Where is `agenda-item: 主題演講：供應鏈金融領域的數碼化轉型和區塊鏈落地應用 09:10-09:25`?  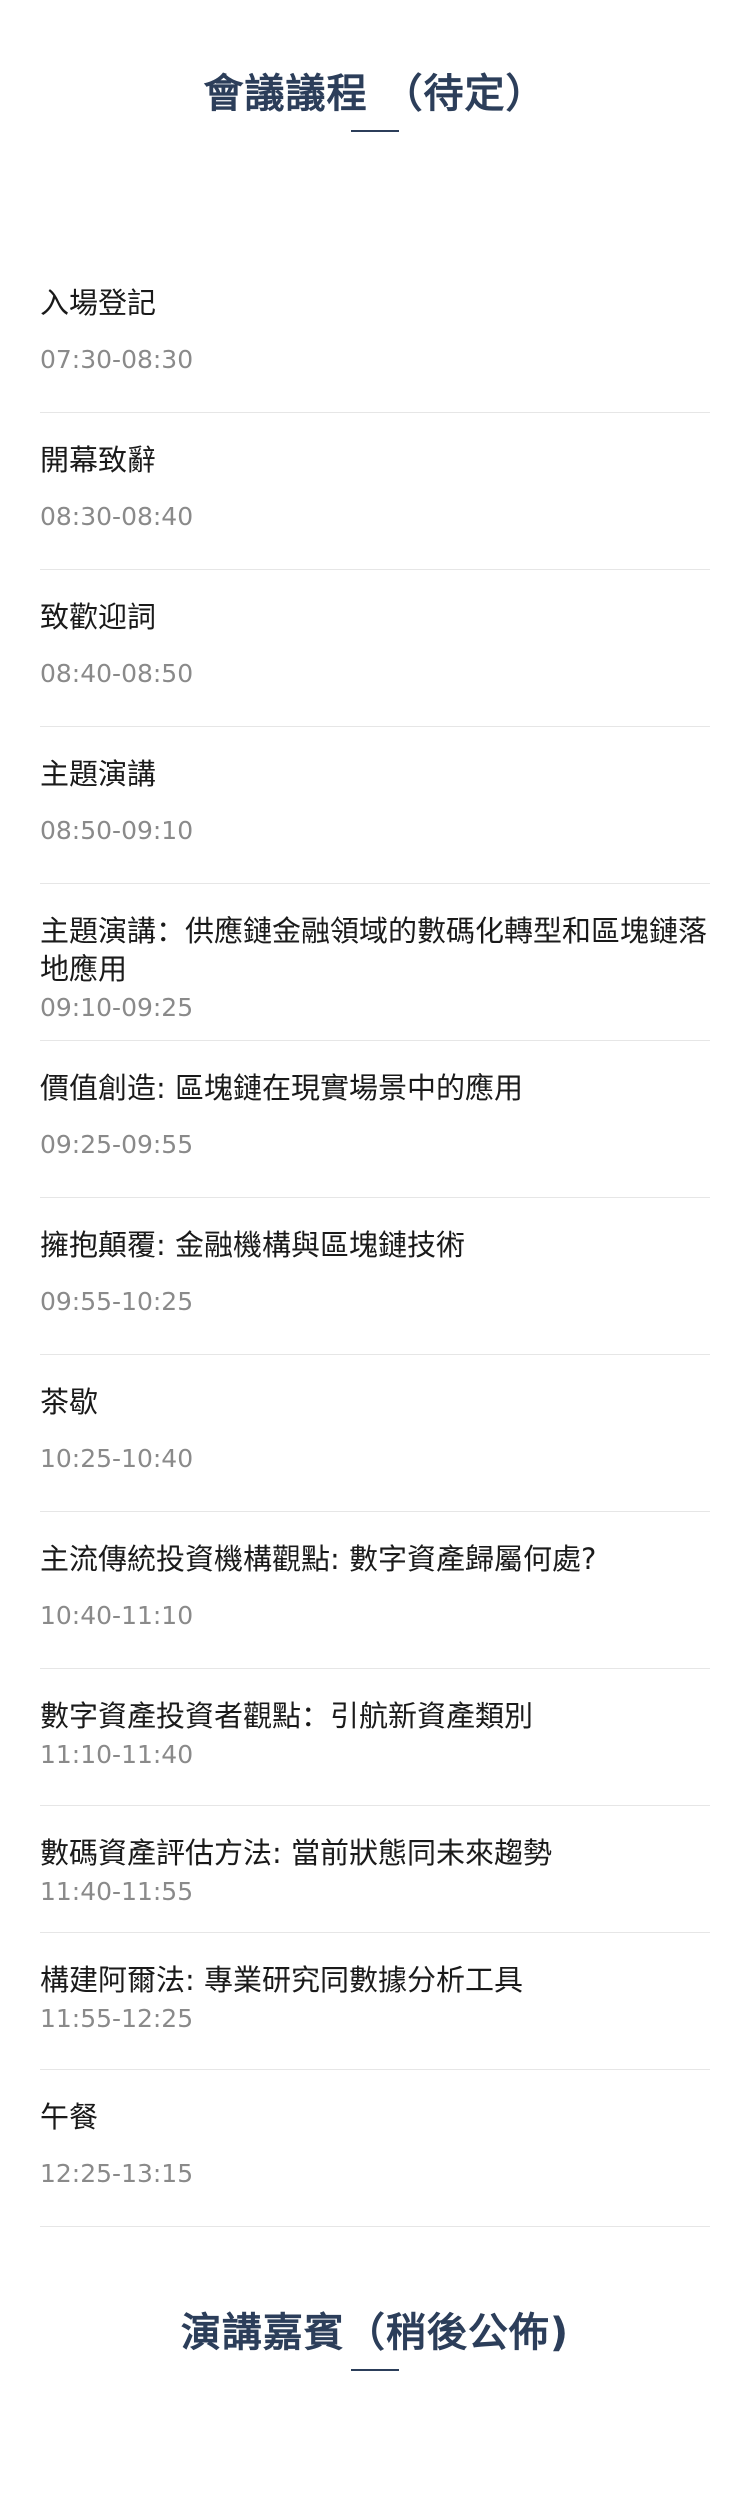 agenda-item: 主題演講：供應鏈金融領域的數碼化轉型和區塊鏈落地應用 09:10-09:25 is located at coordinates (375, 962).